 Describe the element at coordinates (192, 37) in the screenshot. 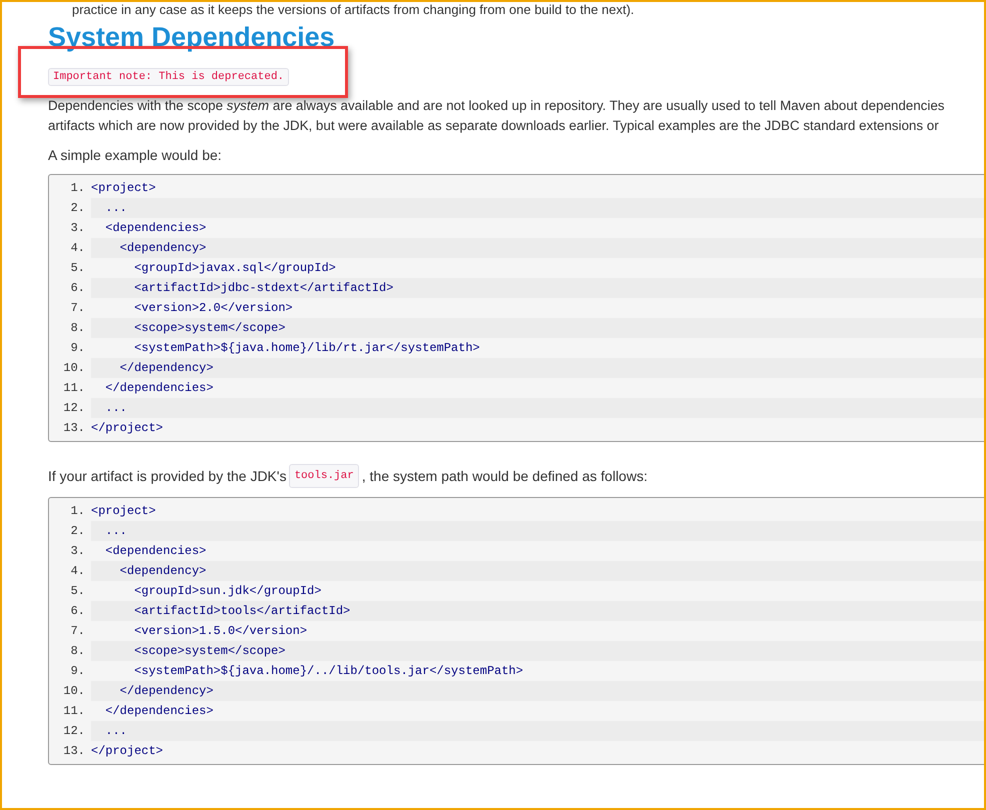

I see `section-heading: System Dependencies` at that location.